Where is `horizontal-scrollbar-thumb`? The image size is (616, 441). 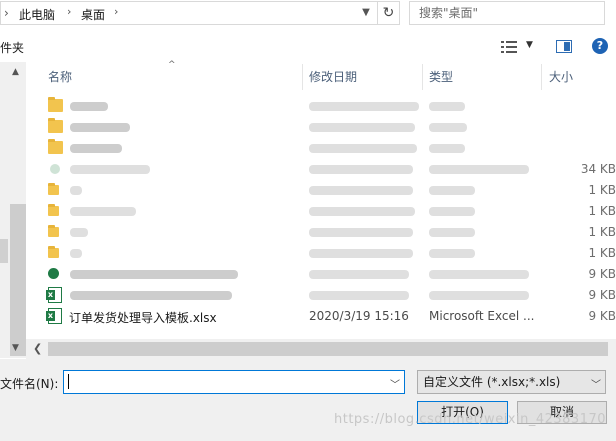 horizontal-scrollbar-thumb is located at coordinates (328, 349).